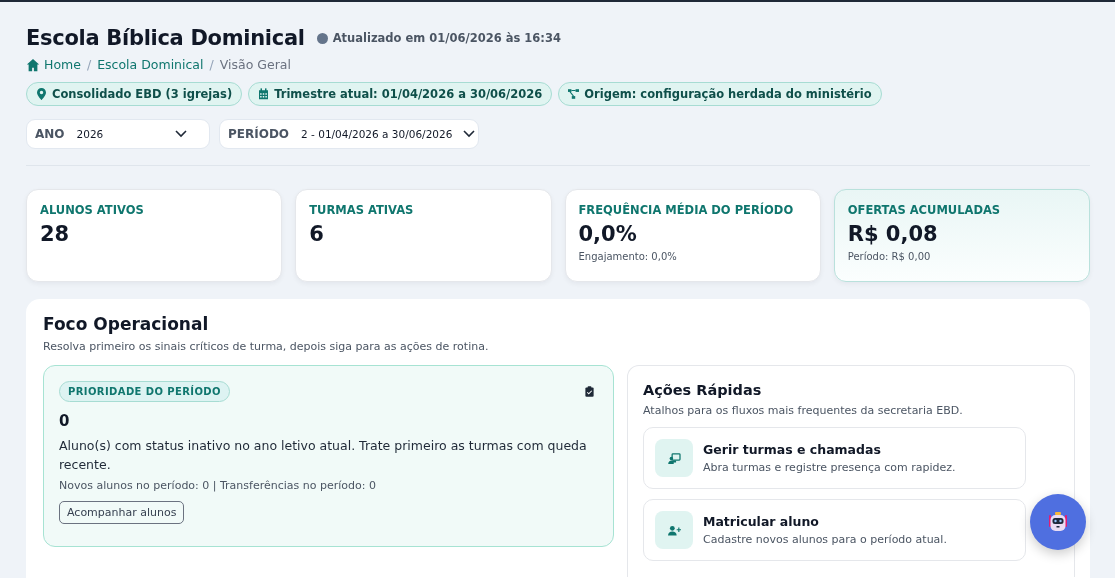 The height and width of the screenshot is (578, 1115). I want to click on card-title: Ações Rápidas, so click(703, 390).